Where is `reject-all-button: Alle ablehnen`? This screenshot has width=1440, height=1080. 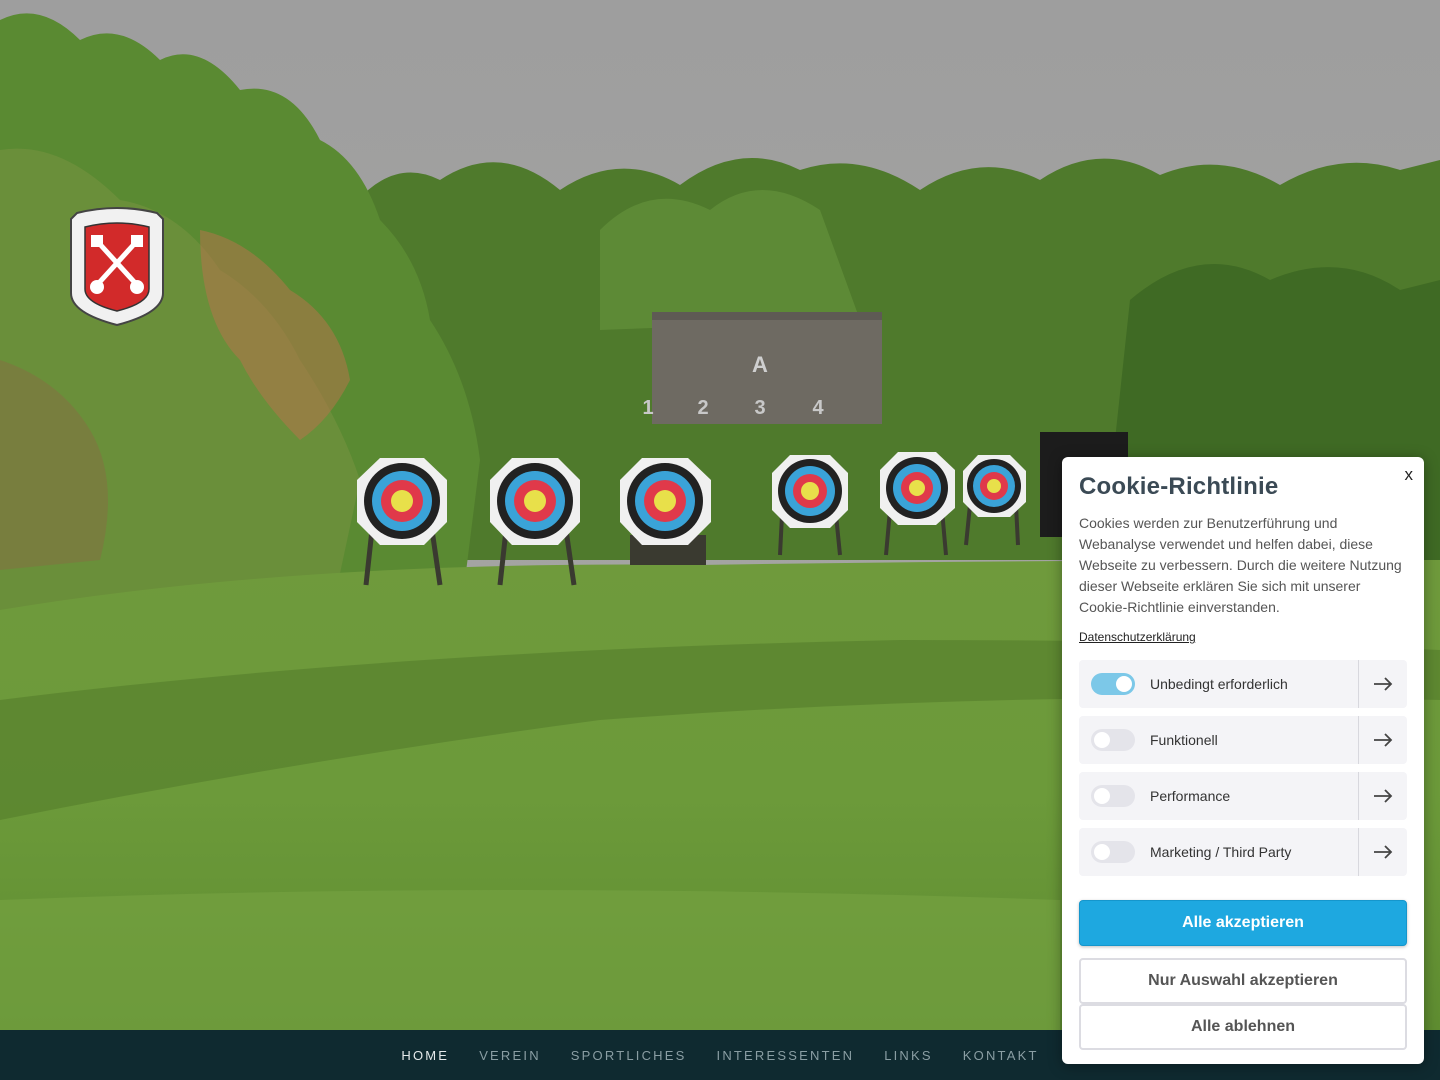 reject-all-button: Alle ablehnen is located at coordinates (1243, 1027).